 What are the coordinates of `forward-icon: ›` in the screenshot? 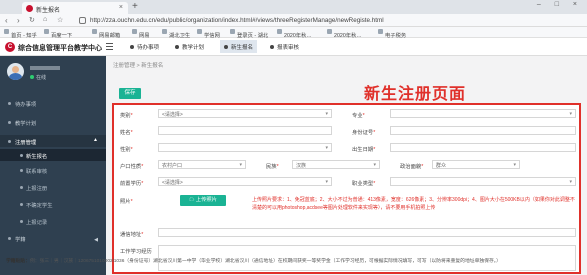 It's located at (18, 20).